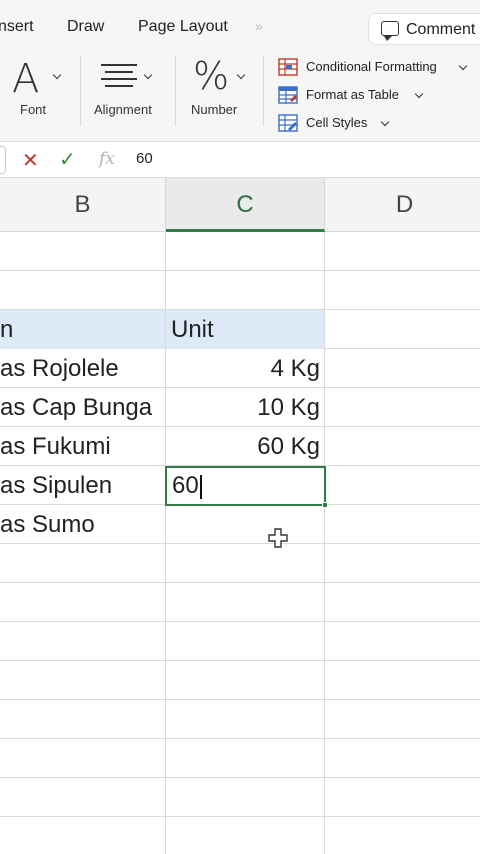 This screenshot has height=854, width=480. What do you see at coordinates (390, 31) in the screenshot?
I see `comment-icon` at bounding box center [390, 31].